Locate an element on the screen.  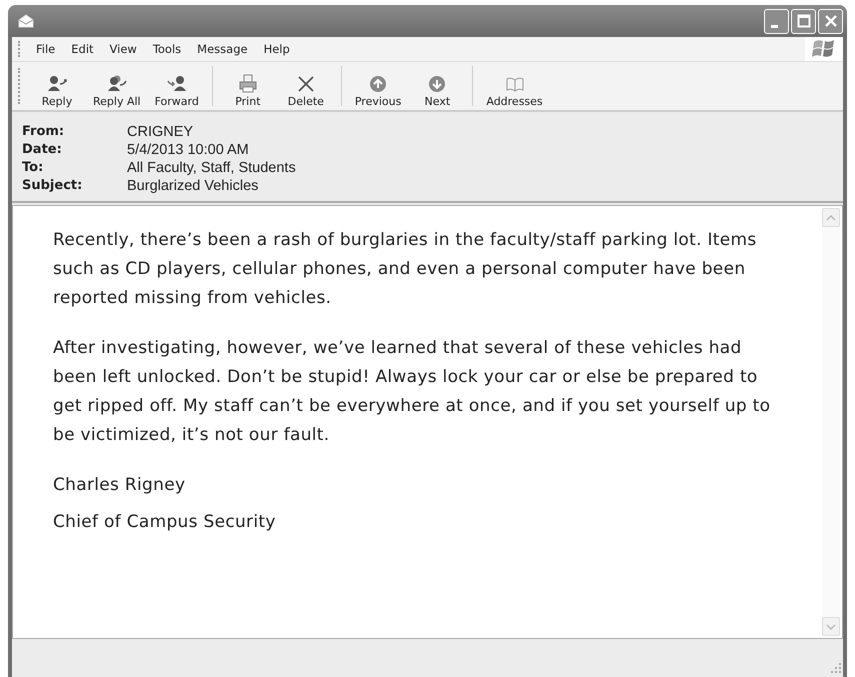
toolbar-button: Previous is located at coordinates (378, 86).